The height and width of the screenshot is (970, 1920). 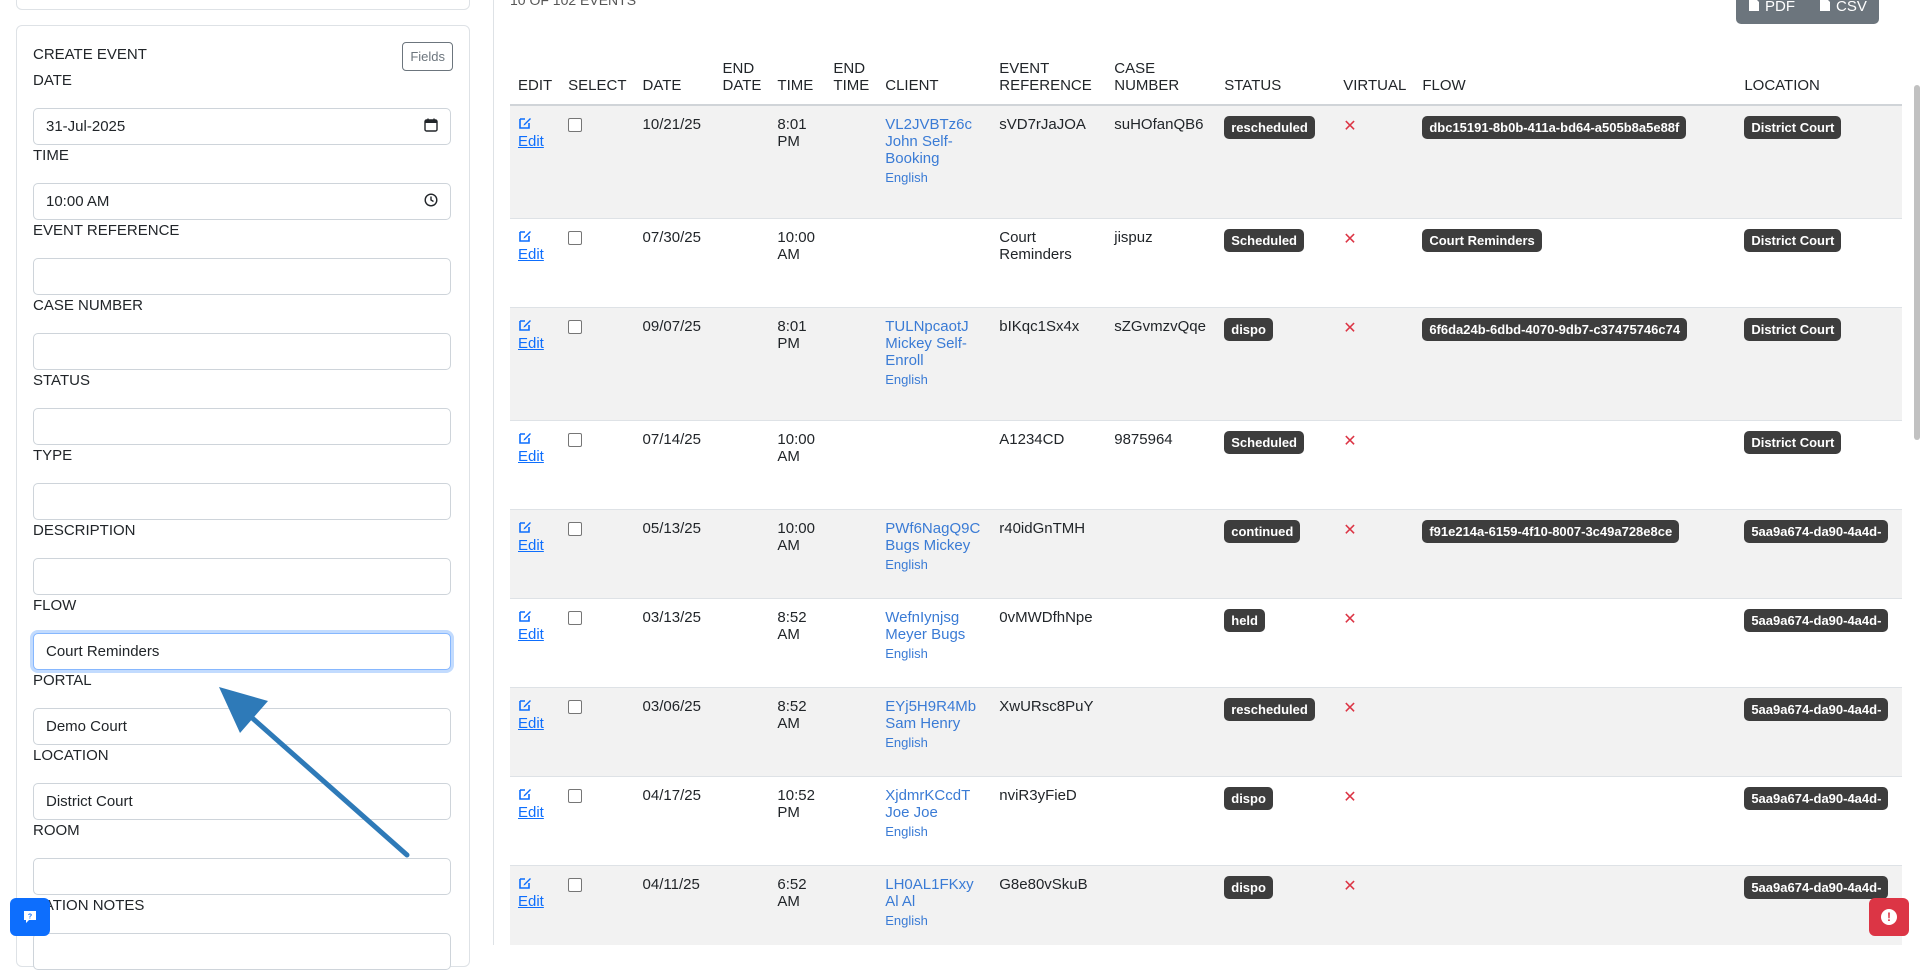 I want to click on column-header-select: SELECT, so click(x=597, y=81).